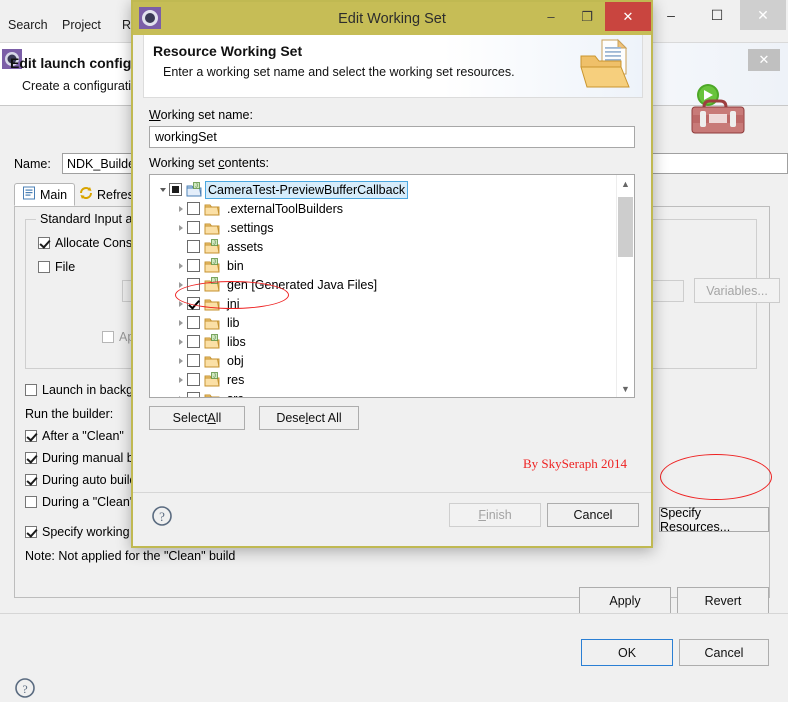 The width and height of the screenshot is (788, 702). What do you see at coordinates (225, 227) in the screenshot?
I see `tree-item: .settings` at bounding box center [225, 227].